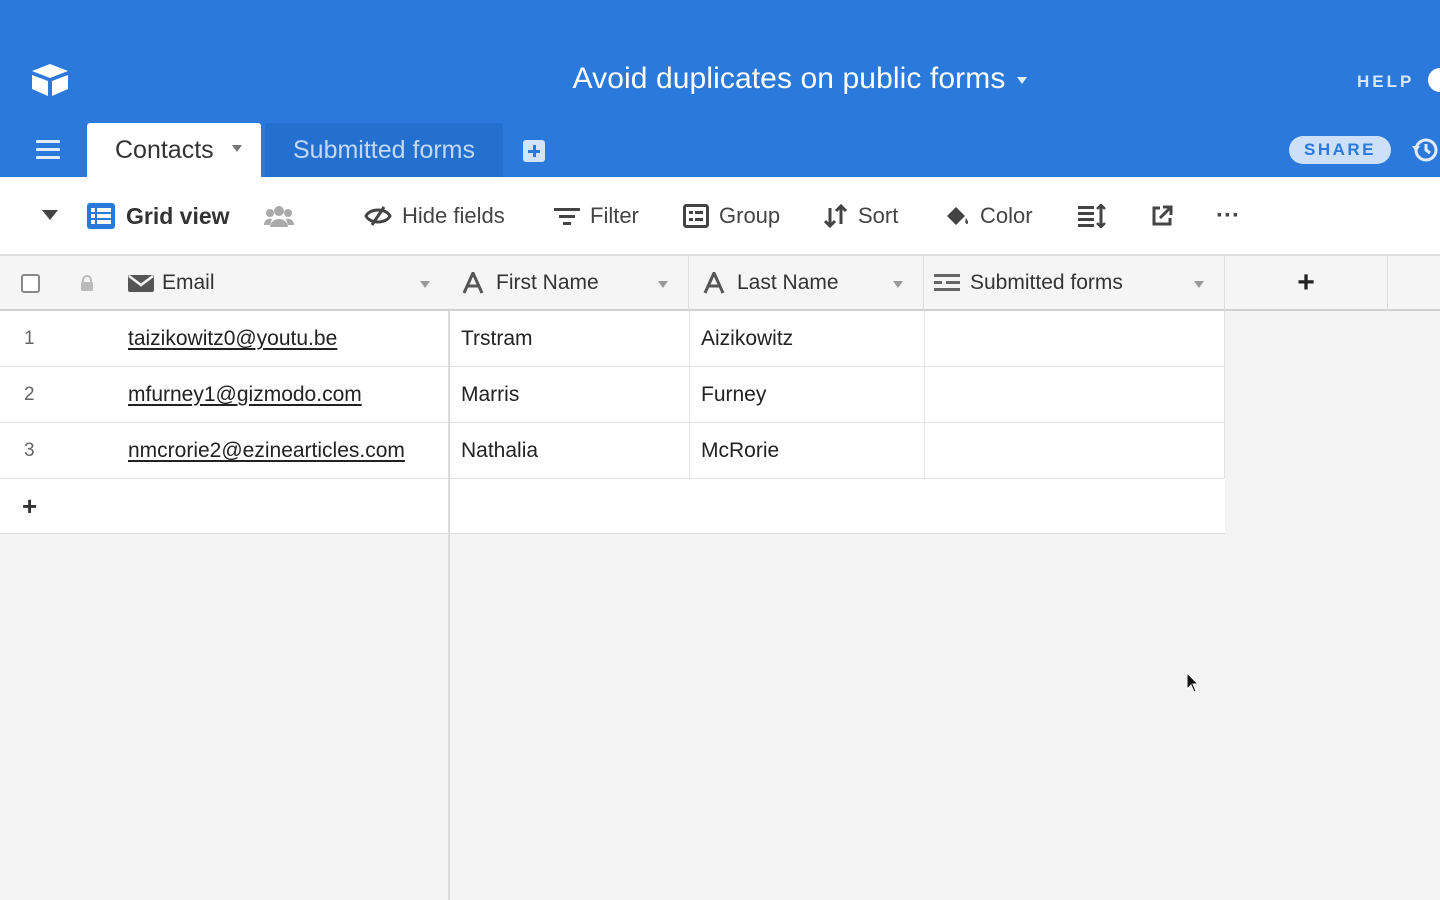  What do you see at coordinates (29, 450) in the screenshot?
I see `row-number: 3` at bounding box center [29, 450].